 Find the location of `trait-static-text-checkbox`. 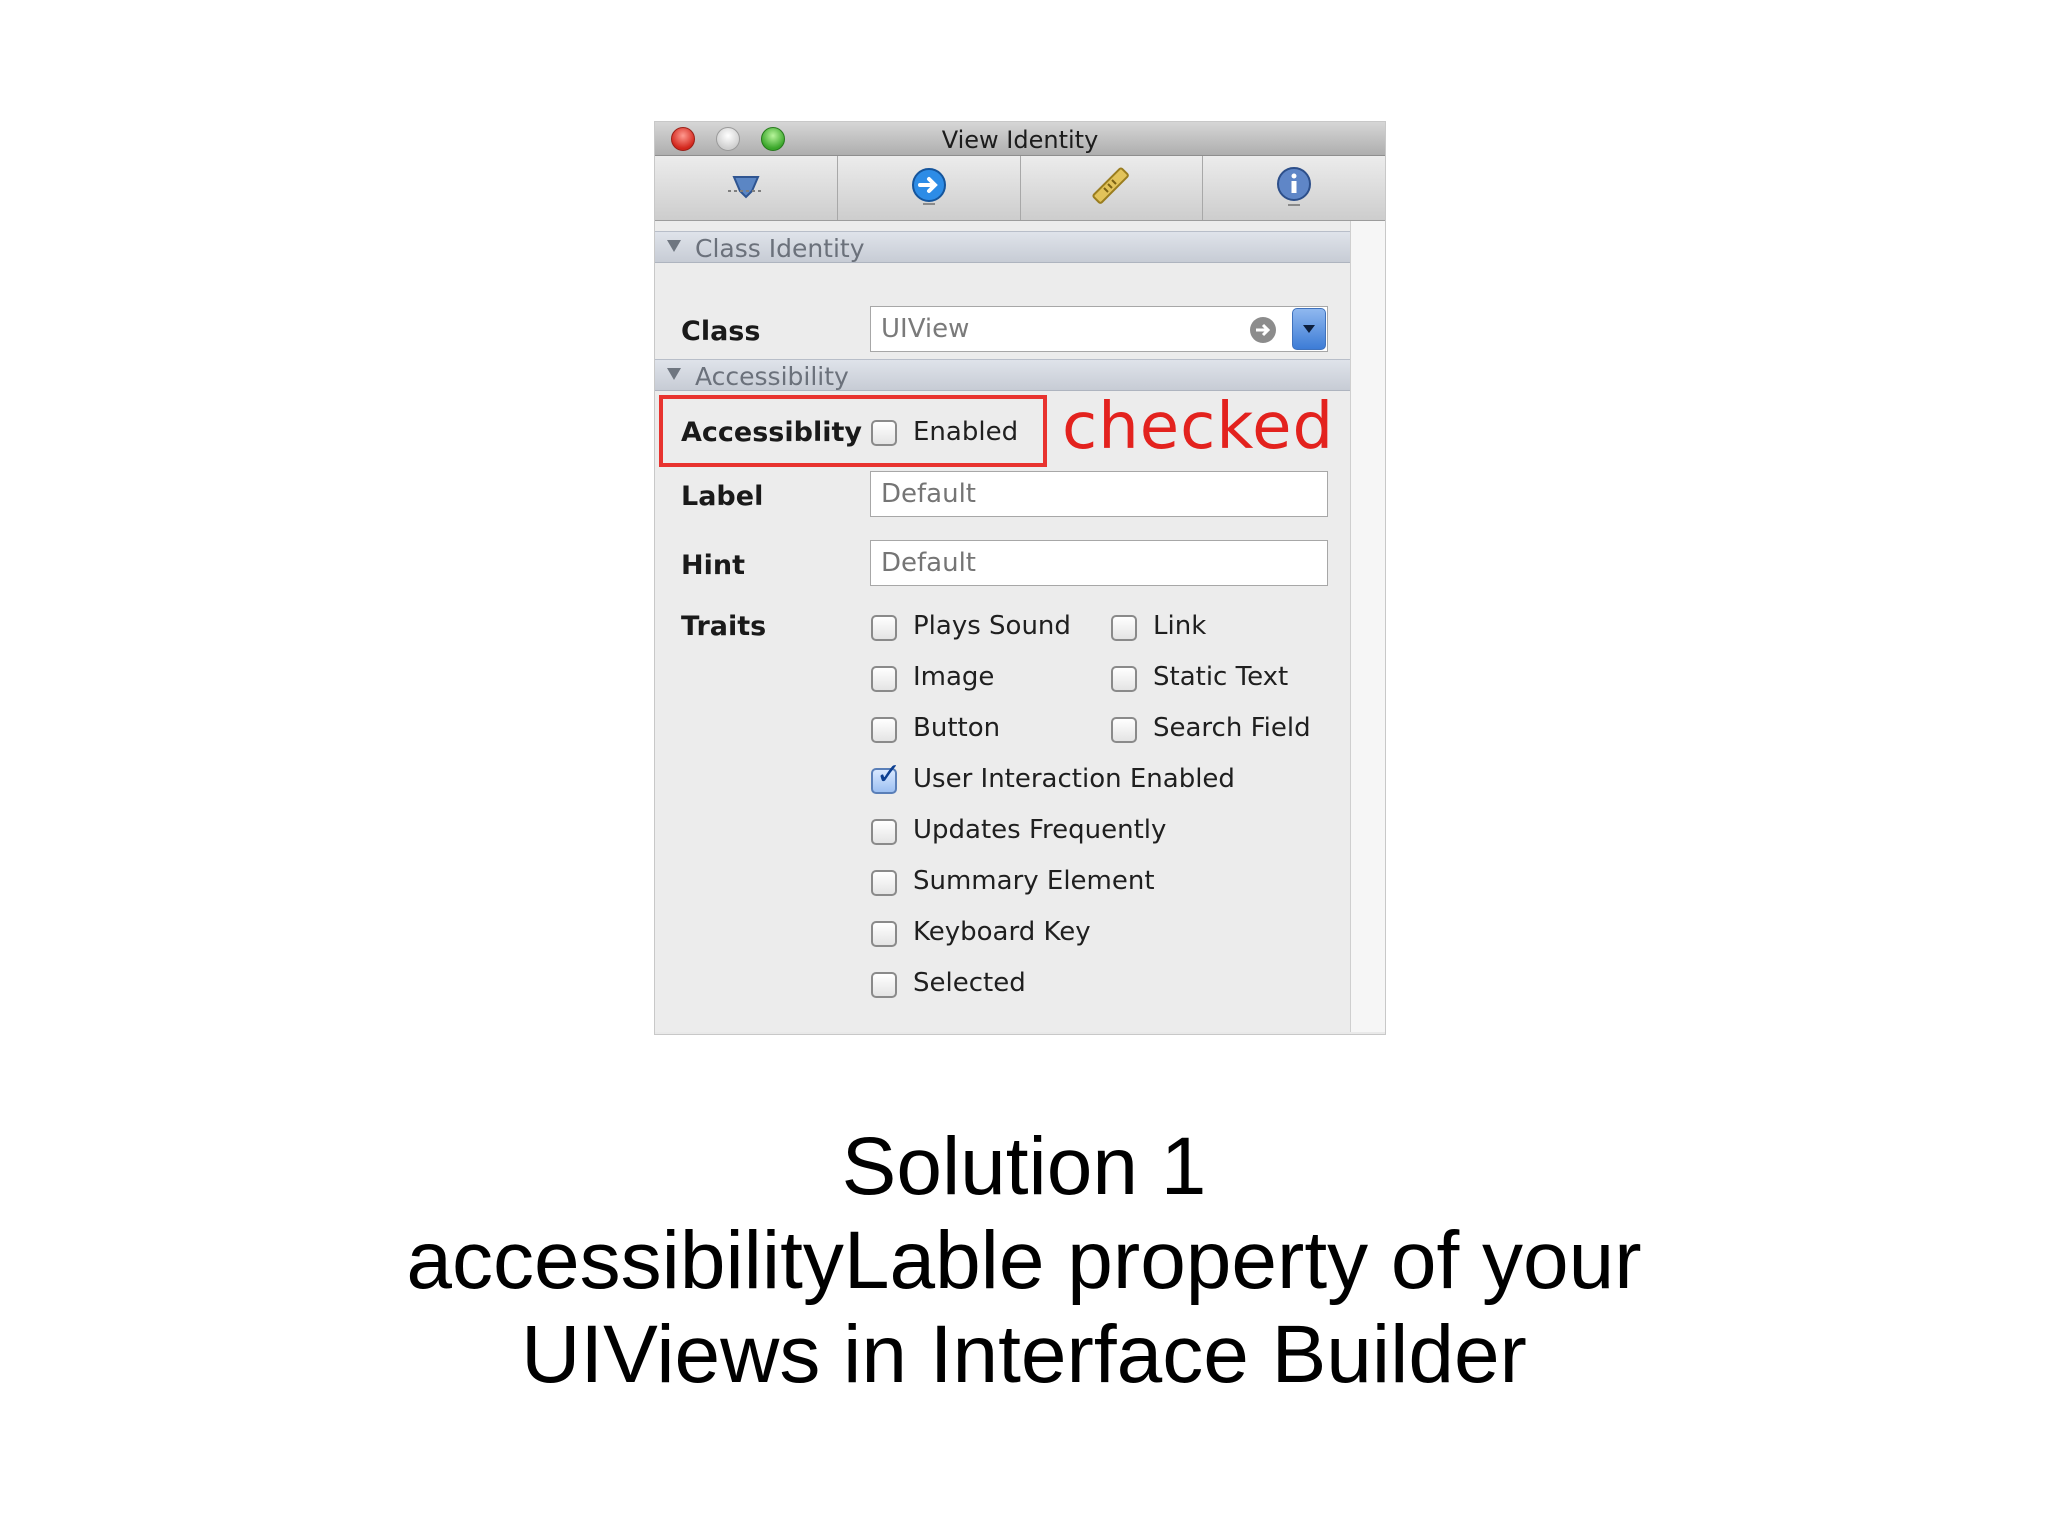

trait-static-text-checkbox is located at coordinates (1124, 679).